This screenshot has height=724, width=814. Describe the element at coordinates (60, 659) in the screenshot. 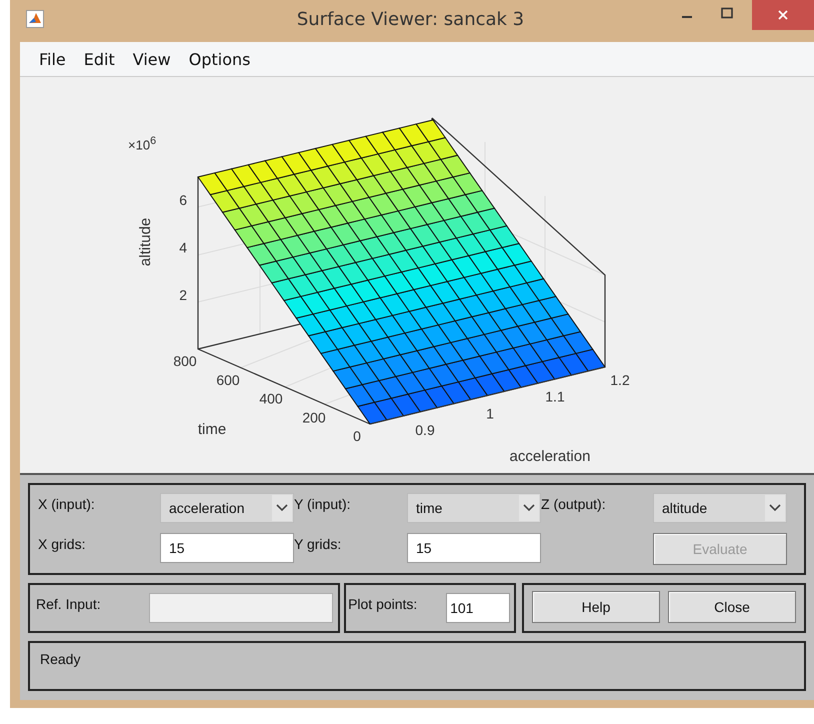

I see `status-text: Ready` at that location.